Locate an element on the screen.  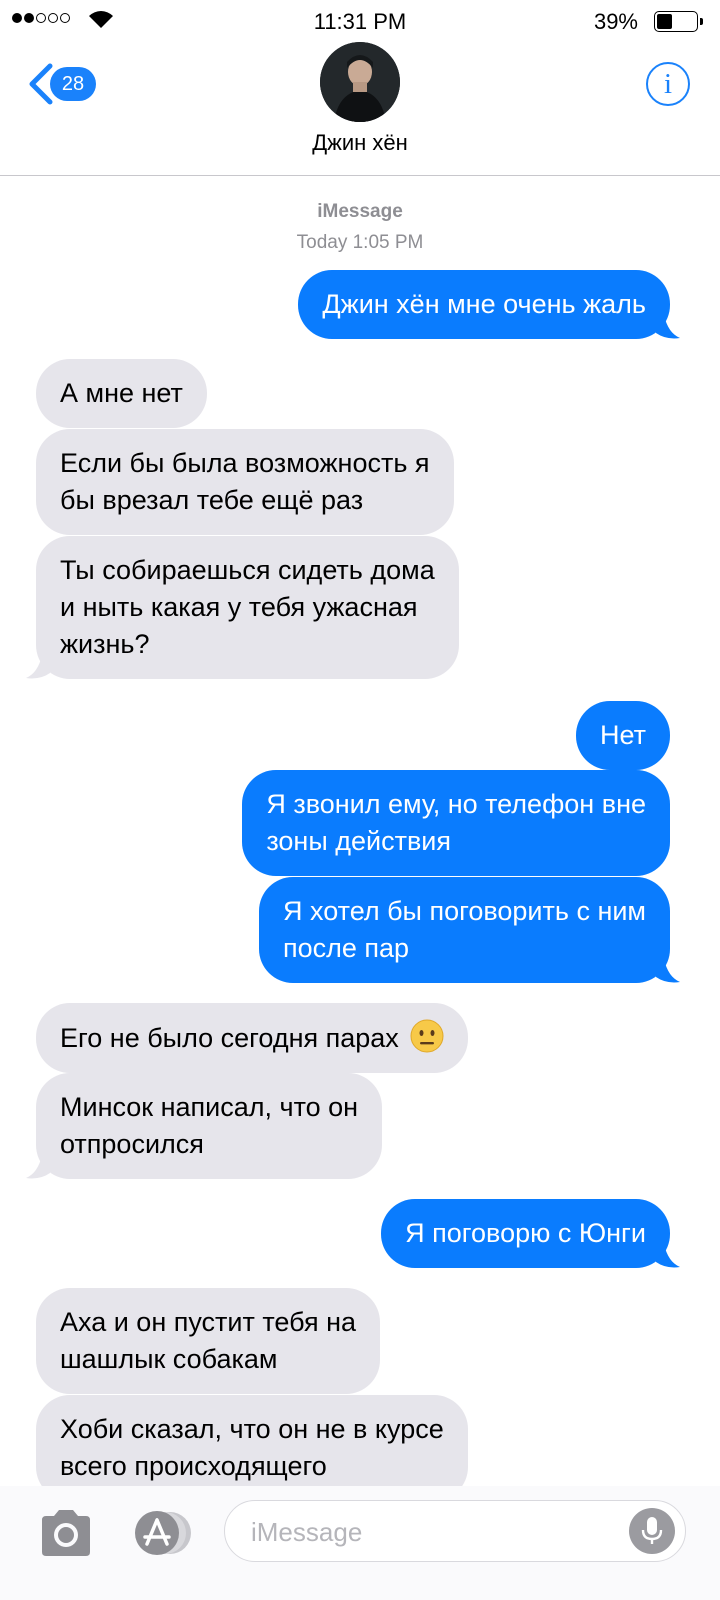
message-input-field is located at coordinates (455, 1531).